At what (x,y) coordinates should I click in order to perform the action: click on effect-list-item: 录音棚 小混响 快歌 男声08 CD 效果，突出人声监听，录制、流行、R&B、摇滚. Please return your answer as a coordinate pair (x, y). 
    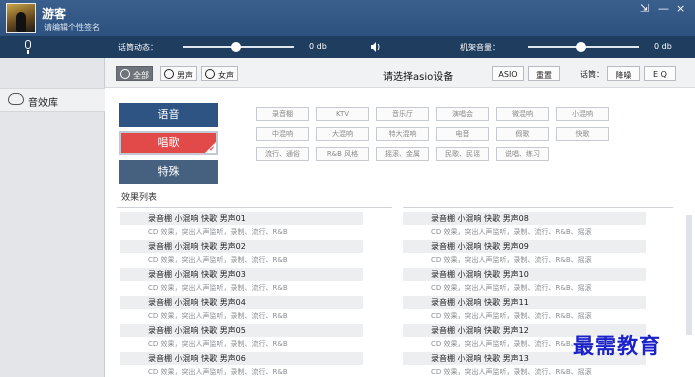
    Looking at the image, I should click on (524, 225).